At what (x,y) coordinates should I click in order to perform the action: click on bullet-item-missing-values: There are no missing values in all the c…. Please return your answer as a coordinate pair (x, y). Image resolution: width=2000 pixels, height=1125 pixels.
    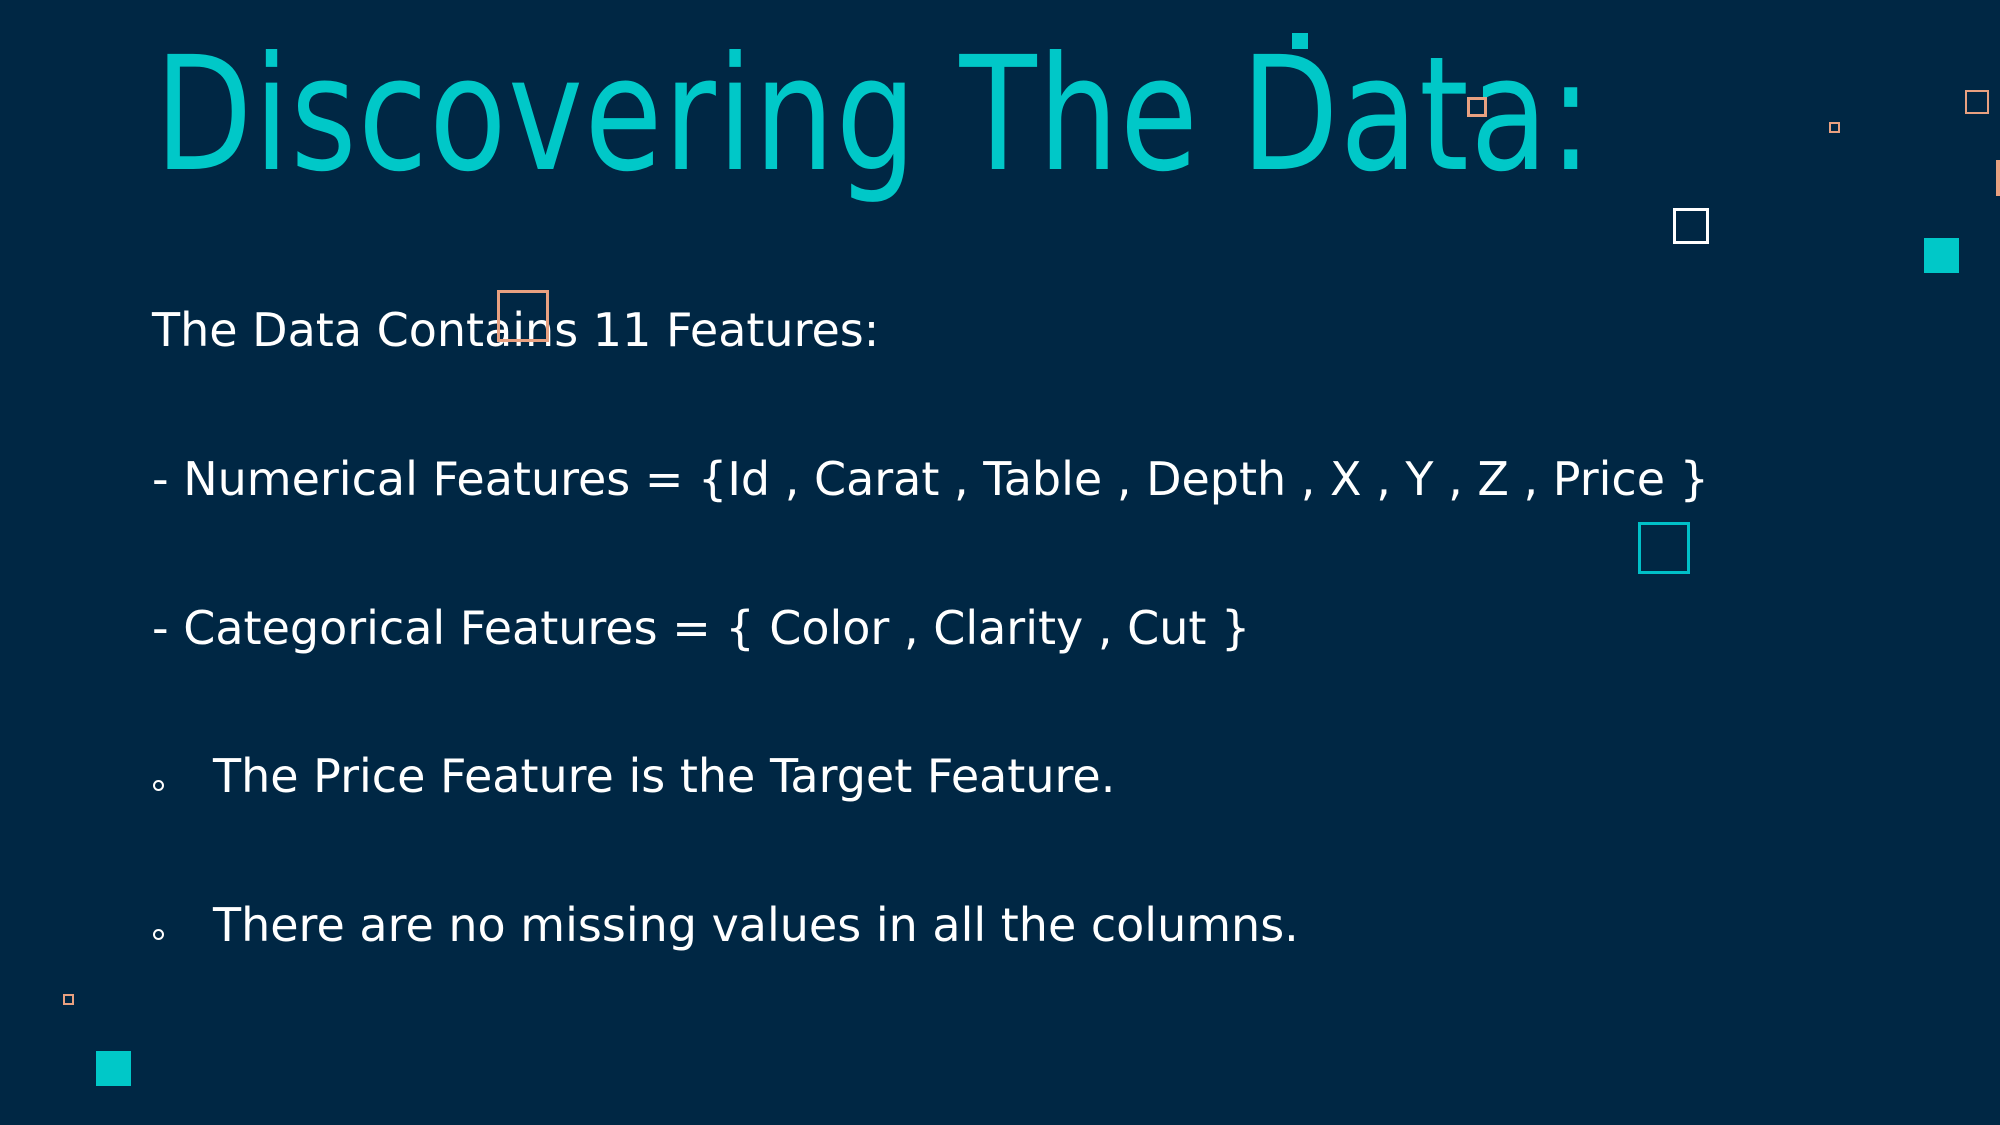
    Looking at the image, I should click on (756, 925).